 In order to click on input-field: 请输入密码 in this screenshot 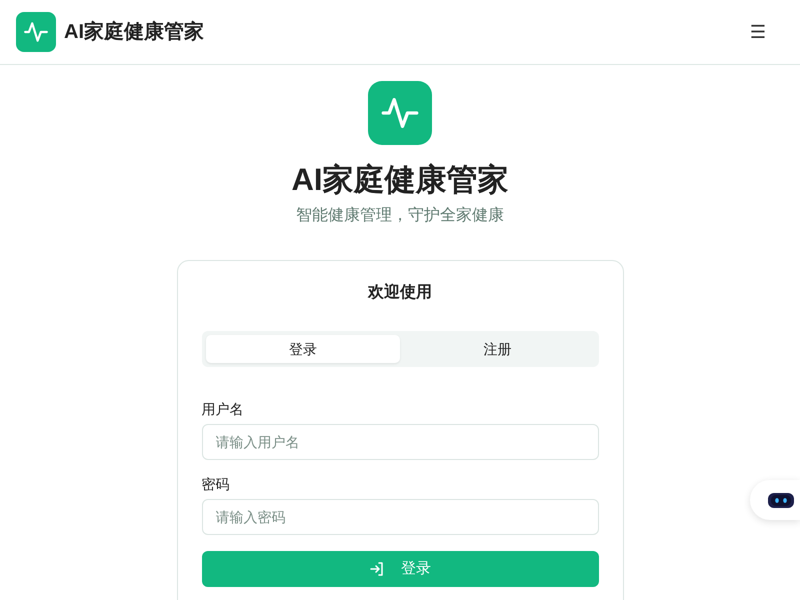, I will do `click(400, 517)`.